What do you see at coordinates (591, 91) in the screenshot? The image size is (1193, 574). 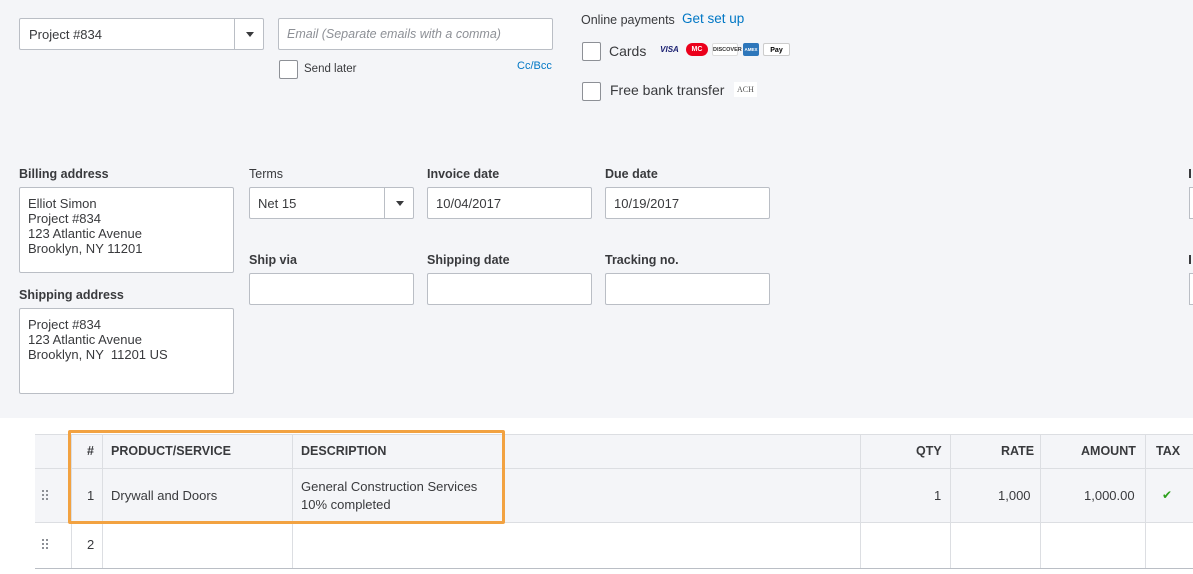 I see `bank-transfer-checkbox` at bounding box center [591, 91].